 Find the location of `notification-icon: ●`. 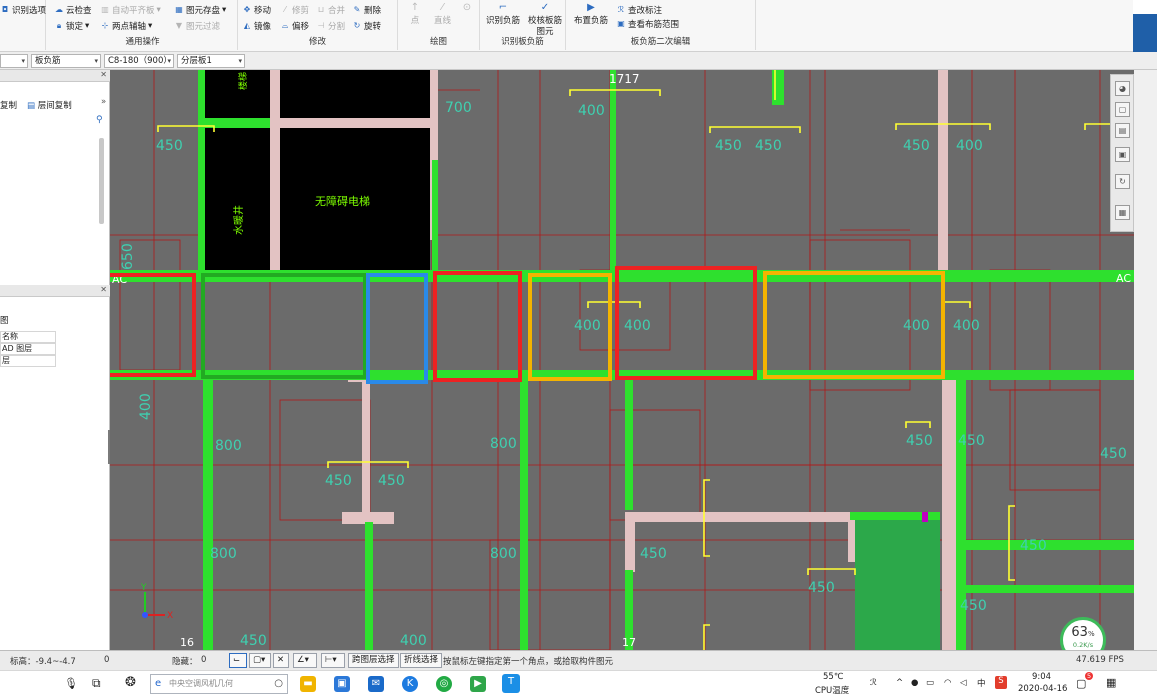

notification-icon: ● is located at coordinates (914, 683).